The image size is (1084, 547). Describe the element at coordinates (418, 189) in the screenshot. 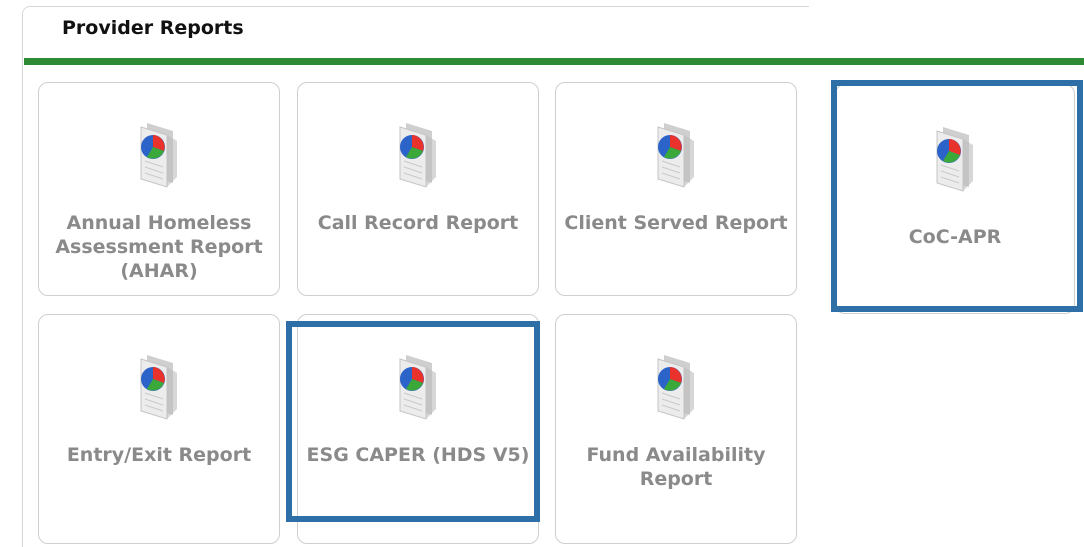

I see `report-tile-call-record: Call Record Report` at that location.